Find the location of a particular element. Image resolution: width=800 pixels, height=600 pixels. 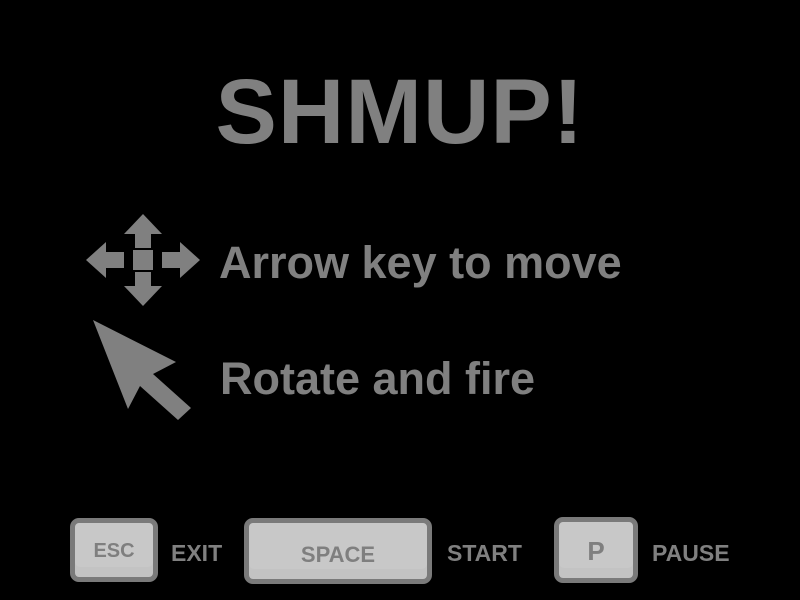

move-instruction-text: Arrow key to move is located at coordinates (420, 262).